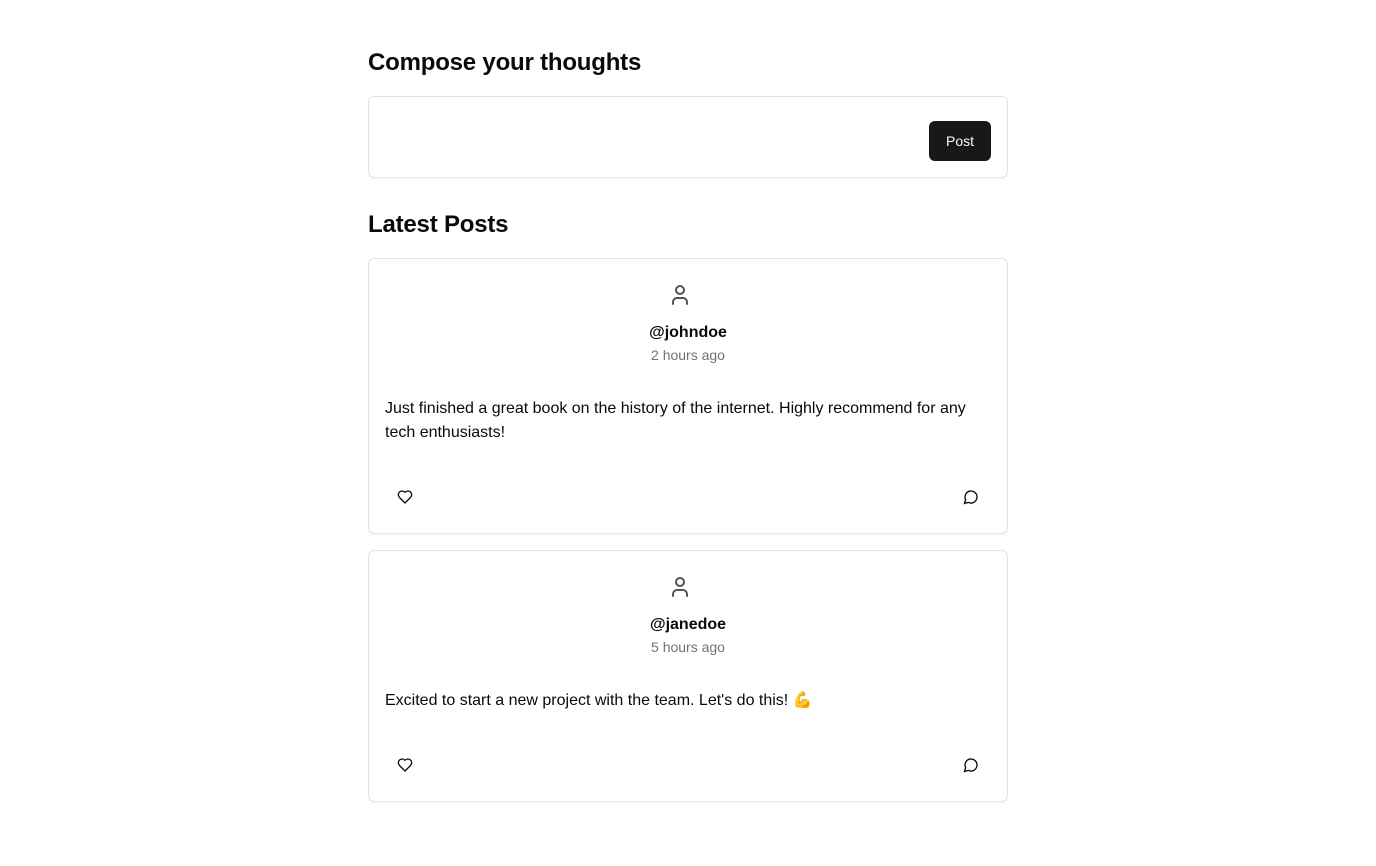 Image resolution: width=1376 pixels, height=866 pixels. I want to click on compose-card: Post, so click(688, 137).